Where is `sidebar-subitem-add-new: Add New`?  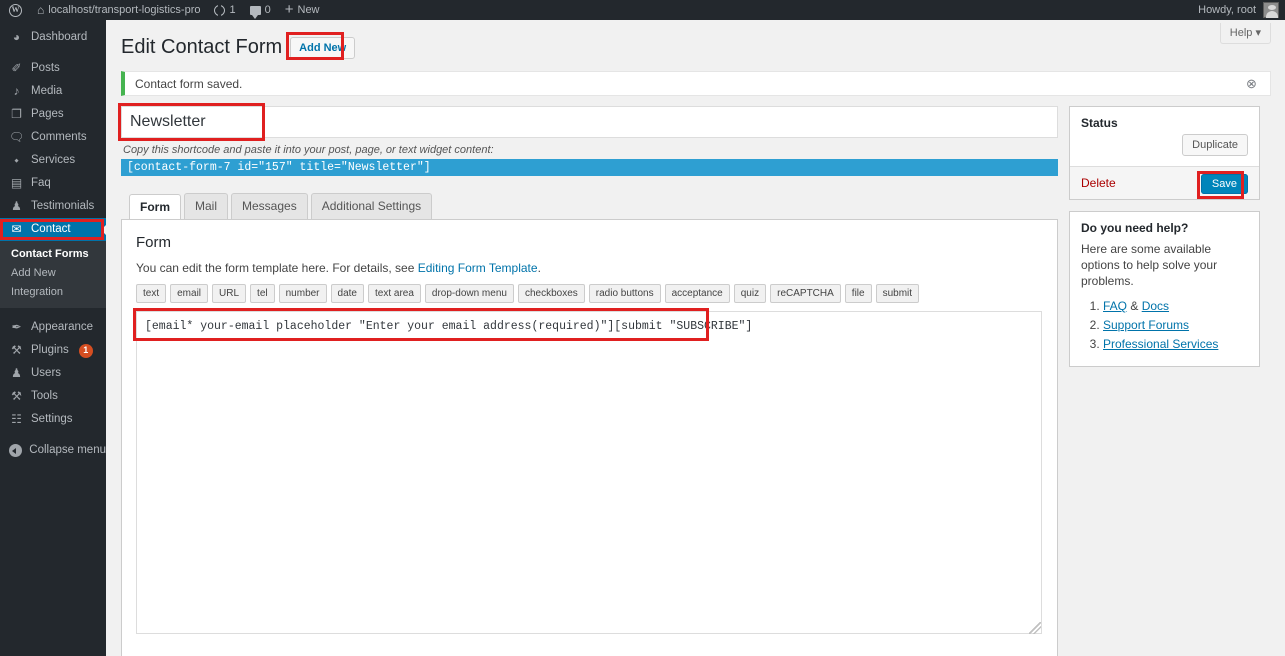
sidebar-subitem-add-new: Add New is located at coordinates (53, 273).